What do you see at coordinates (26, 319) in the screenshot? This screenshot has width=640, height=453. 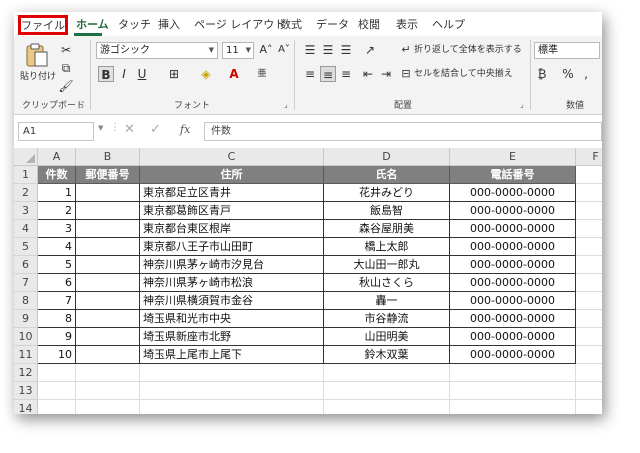 I see `row-header-9: 9` at bounding box center [26, 319].